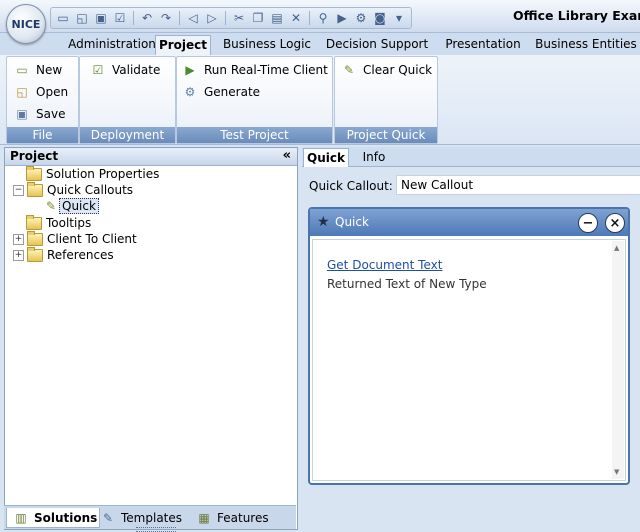 Image resolution: width=640 pixels, height=532 pixels. I want to click on clear-quick-label: Clear Quick, so click(398, 70).